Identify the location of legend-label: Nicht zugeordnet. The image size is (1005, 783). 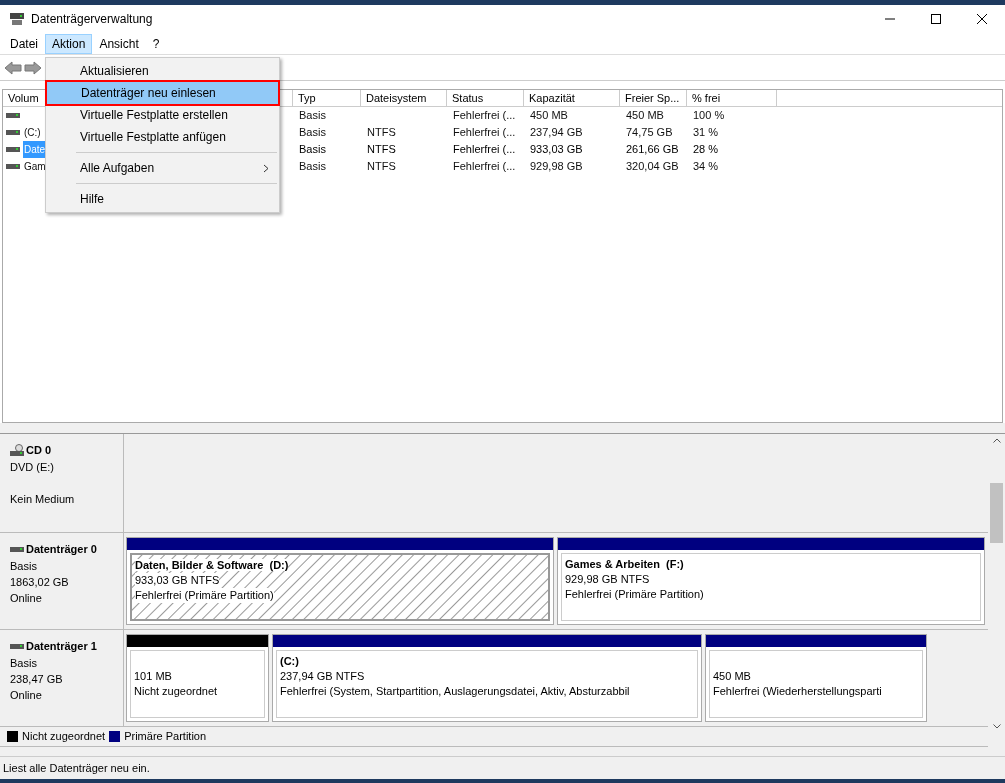
(64, 737).